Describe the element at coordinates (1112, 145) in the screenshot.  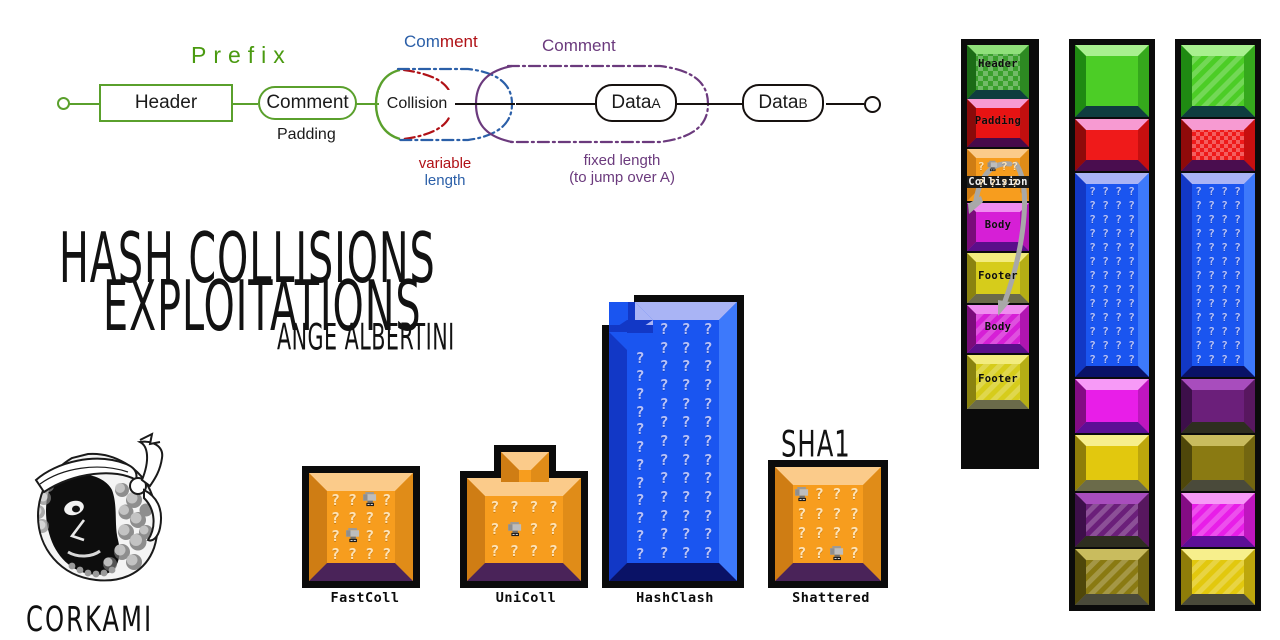
I see `col2-seg-red` at that location.